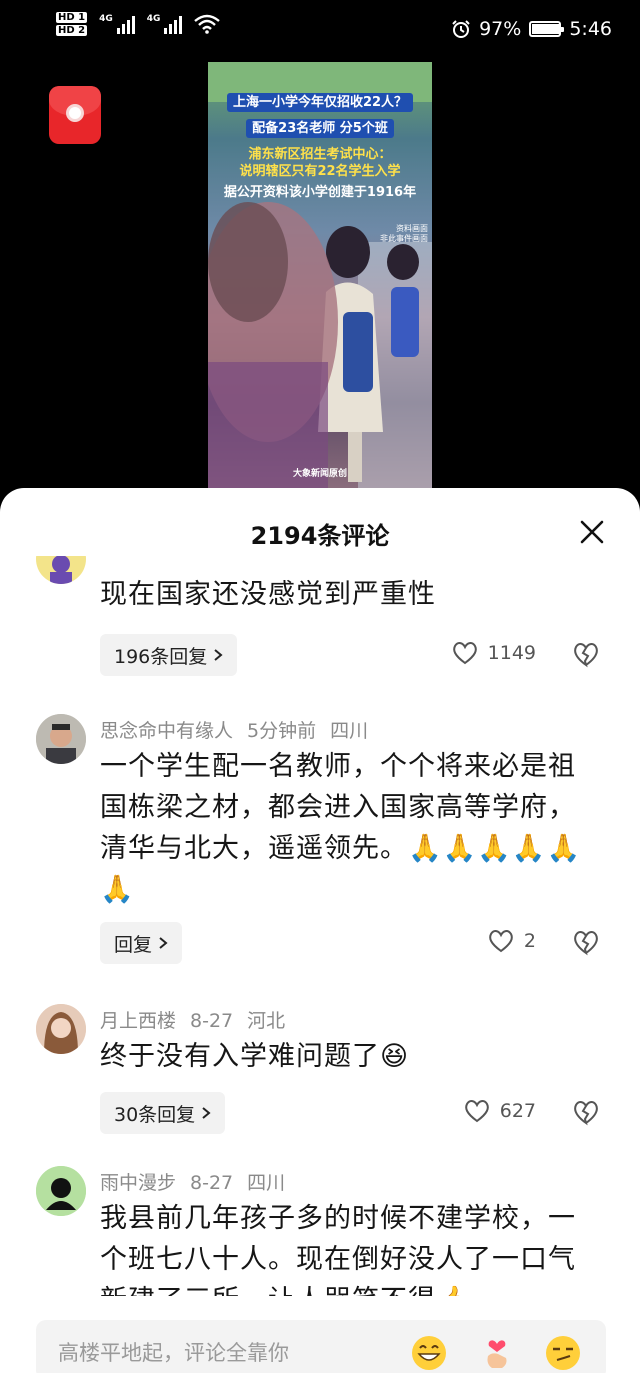 The image size is (640, 1373). Describe the element at coordinates (268, 594) in the screenshot. I see `comment-text: 现在国家还没感觉到严重性` at that location.